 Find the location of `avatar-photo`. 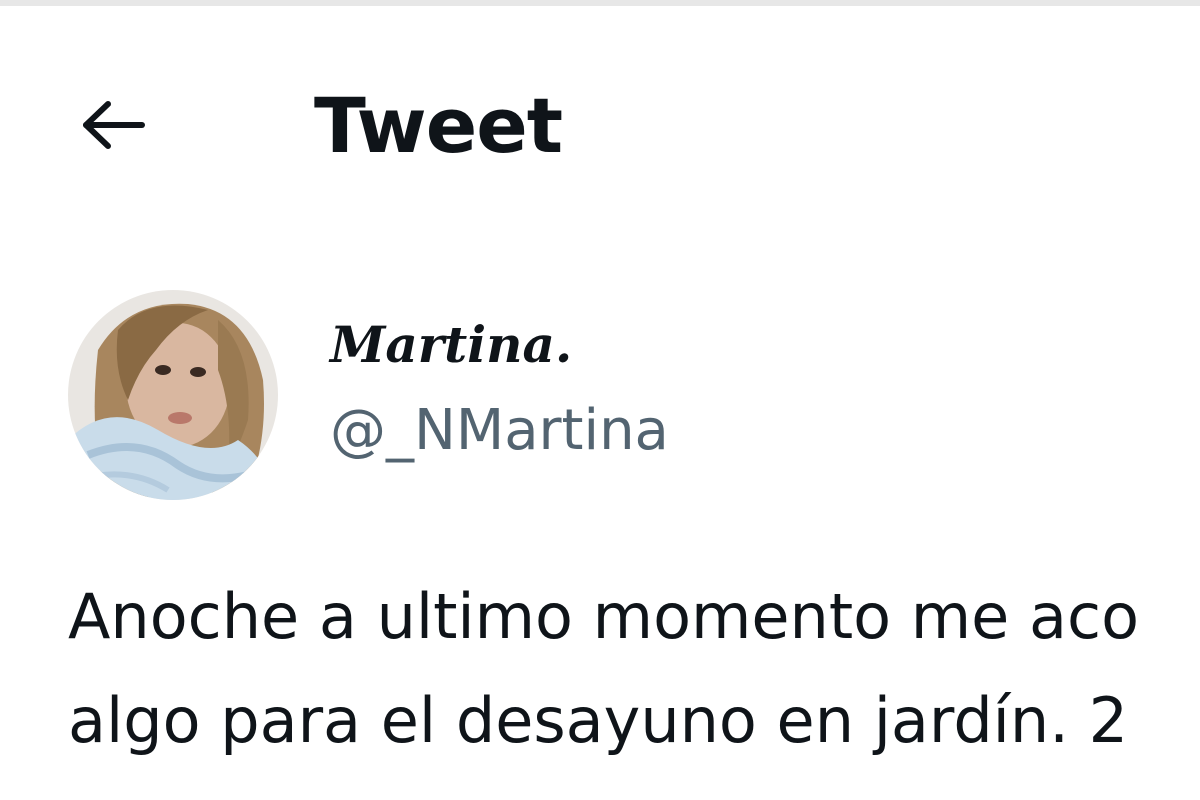

avatar-photo is located at coordinates (173, 395).